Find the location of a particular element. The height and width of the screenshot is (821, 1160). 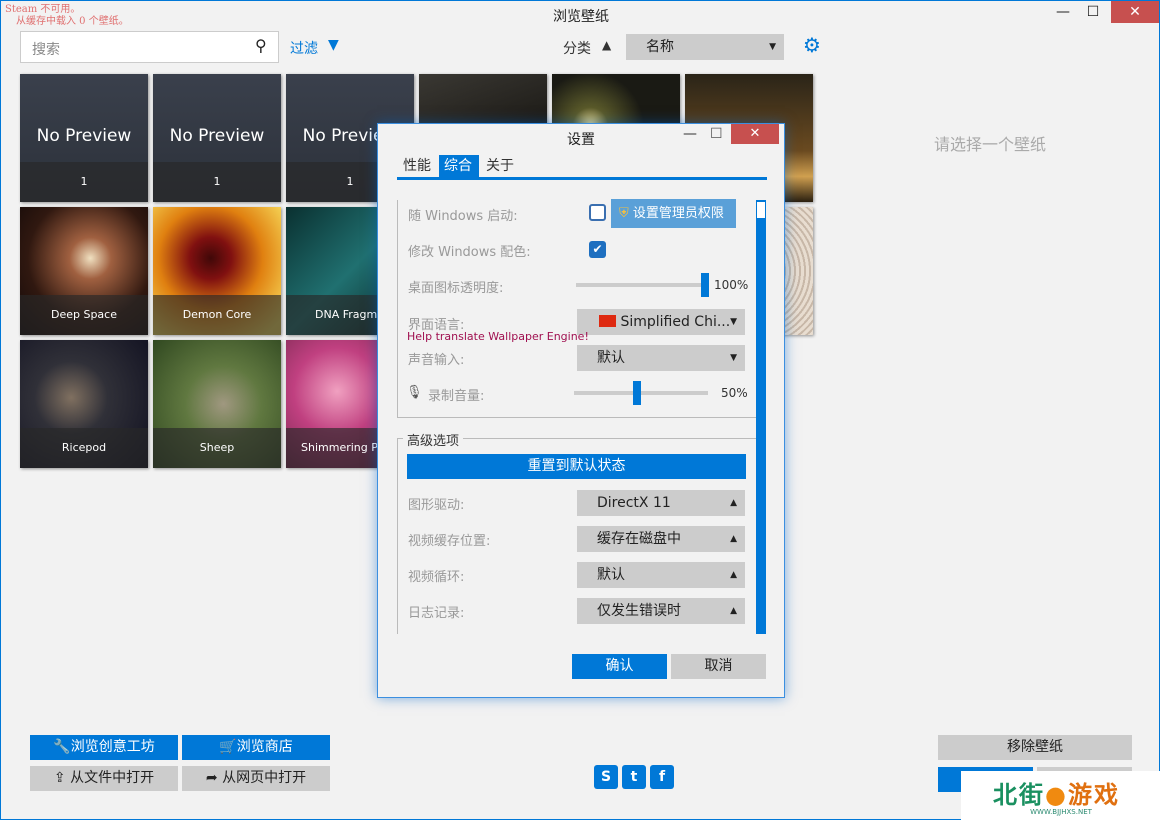

wrench-icon: 🔧 is located at coordinates (62, 747).